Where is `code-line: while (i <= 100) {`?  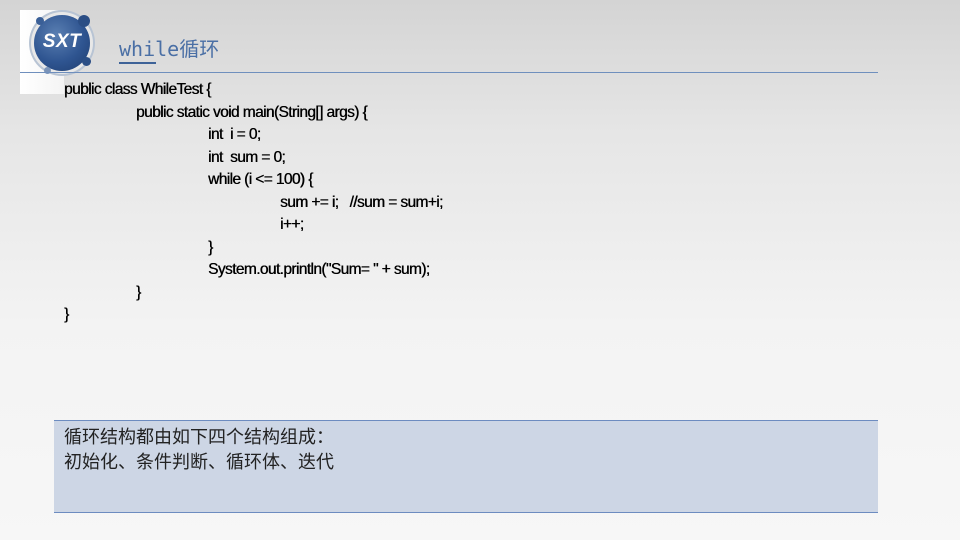 code-line: while (i <= 100) { is located at coordinates (260, 179).